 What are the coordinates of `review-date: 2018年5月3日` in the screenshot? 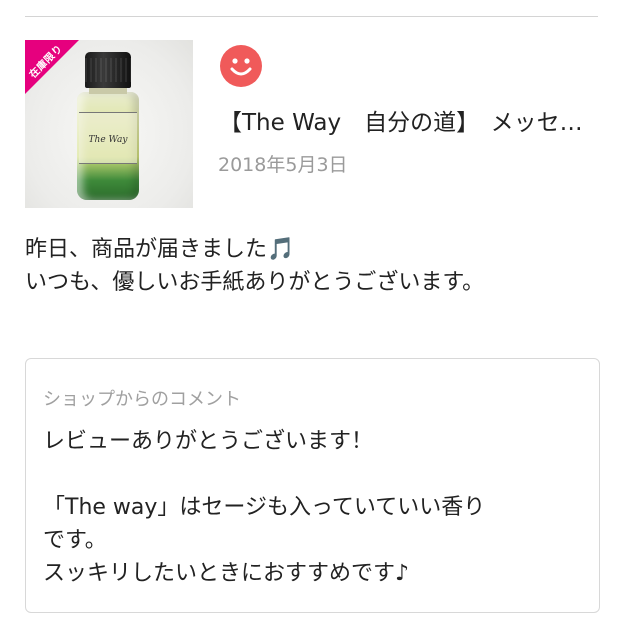 It's located at (283, 165).